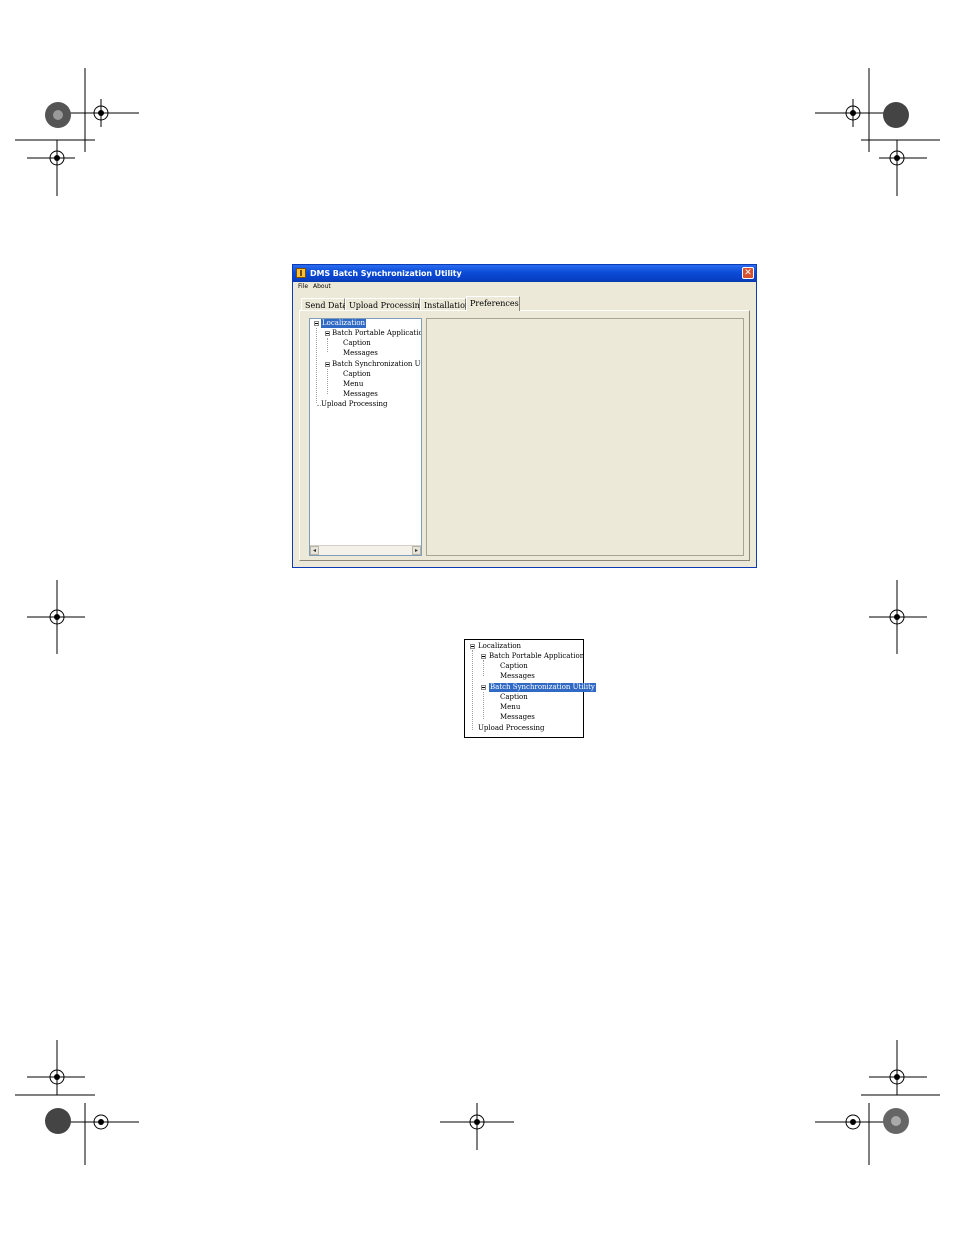 This screenshot has height=1235, width=954. What do you see at coordinates (748, 273) in the screenshot?
I see `close-button: ✕` at bounding box center [748, 273].